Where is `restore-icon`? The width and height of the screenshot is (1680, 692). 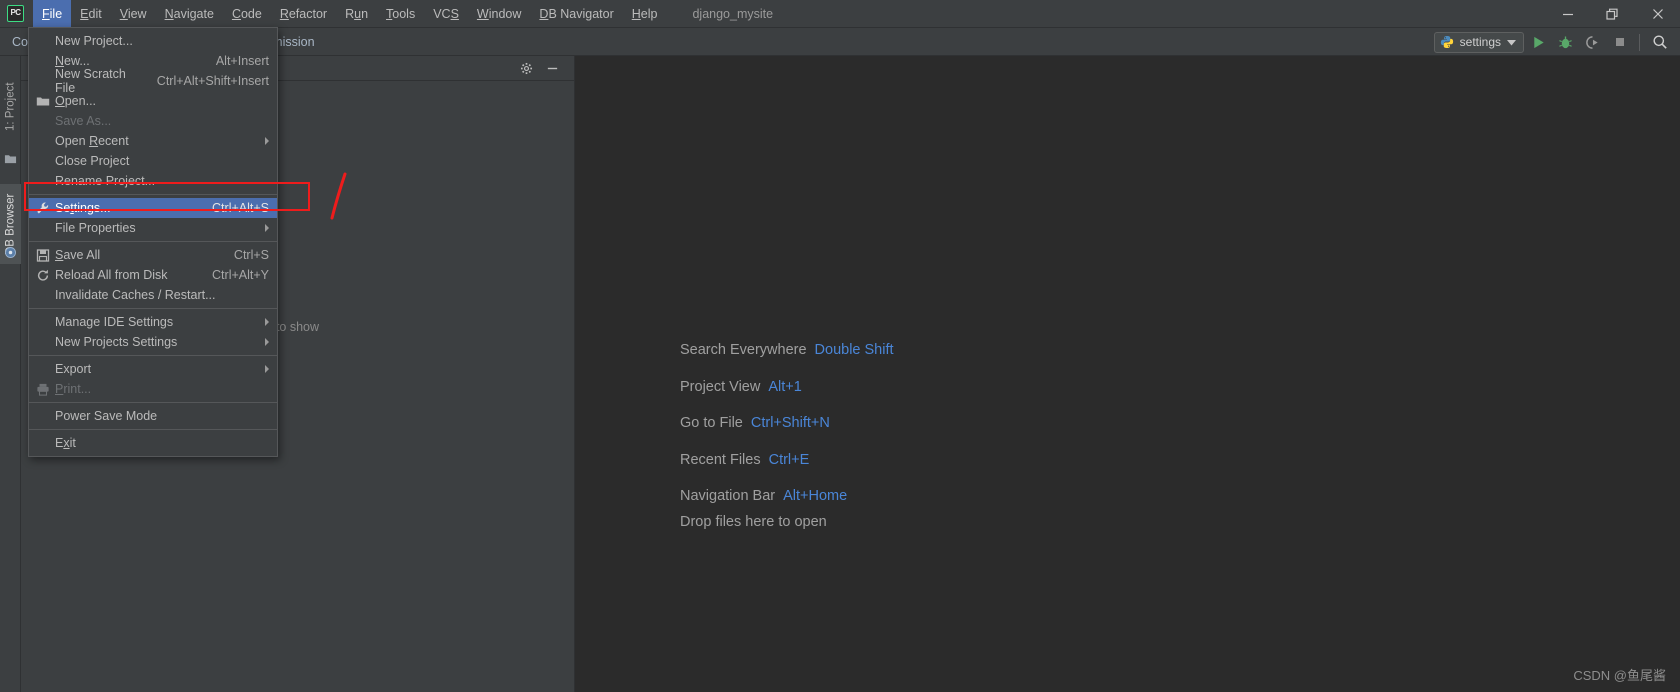
restore-icon is located at coordinates (1612, 14).